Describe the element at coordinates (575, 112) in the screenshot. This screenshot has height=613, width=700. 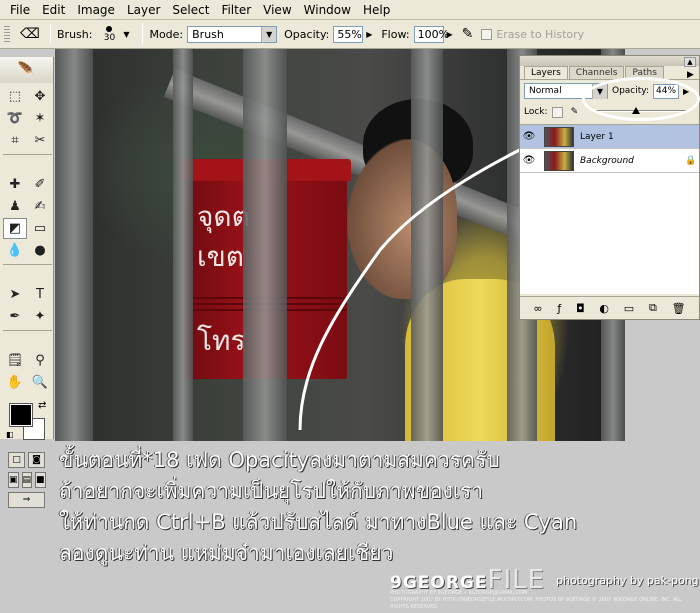
I see `lock-pixels-icon: ✎` at that location.